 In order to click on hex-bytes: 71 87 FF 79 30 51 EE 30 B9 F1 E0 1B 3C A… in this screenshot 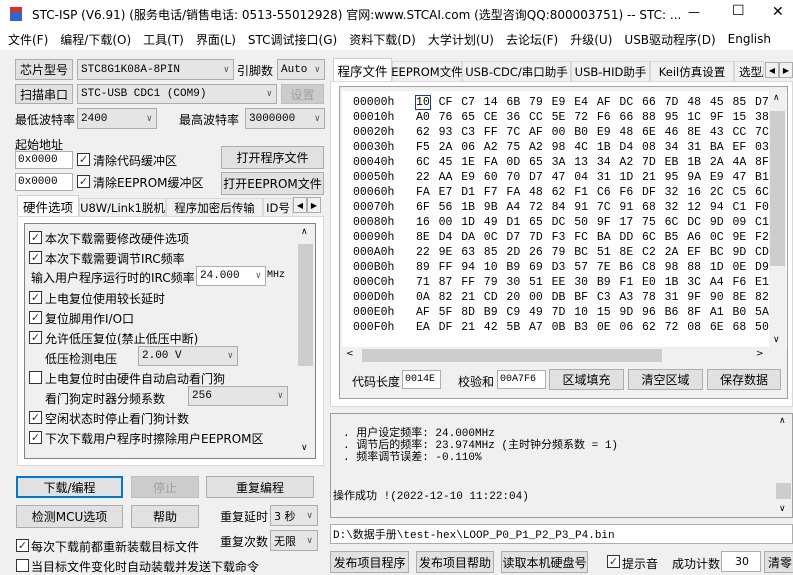, I will do `click(592, 282)`.